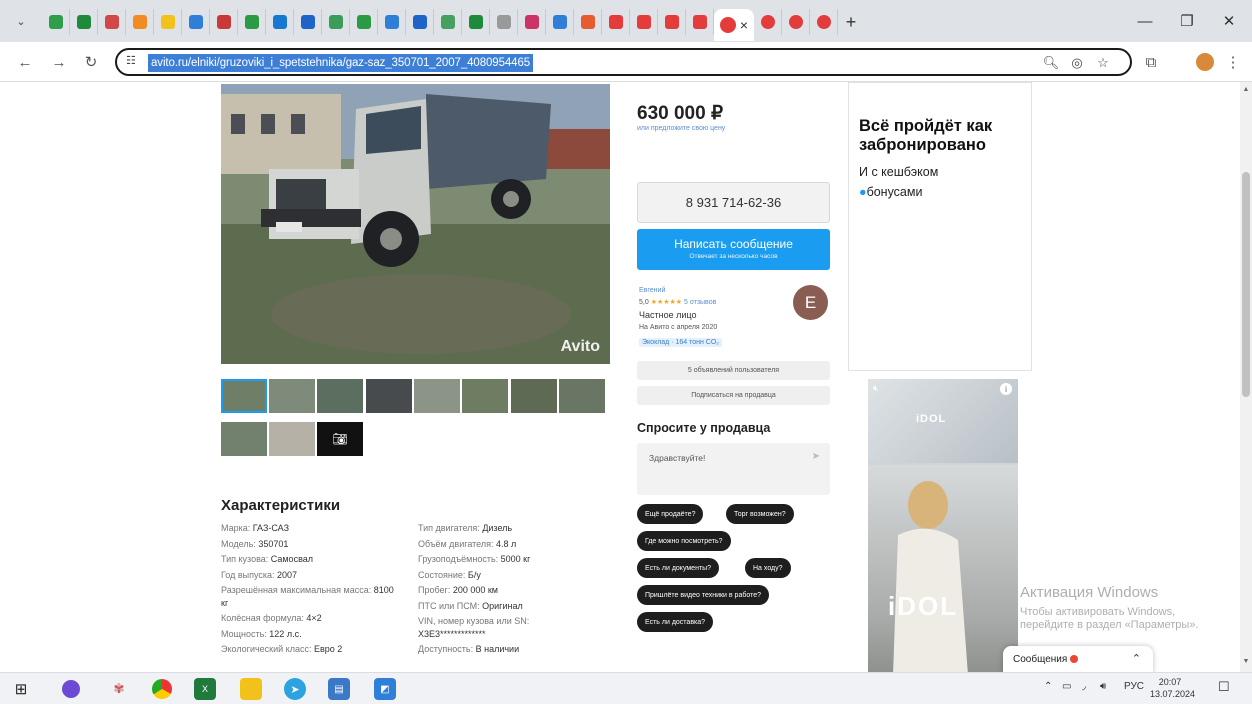 This screenshot has height=704, width=1252. I want to click on reload-icon: ↻, so click(91, 62).